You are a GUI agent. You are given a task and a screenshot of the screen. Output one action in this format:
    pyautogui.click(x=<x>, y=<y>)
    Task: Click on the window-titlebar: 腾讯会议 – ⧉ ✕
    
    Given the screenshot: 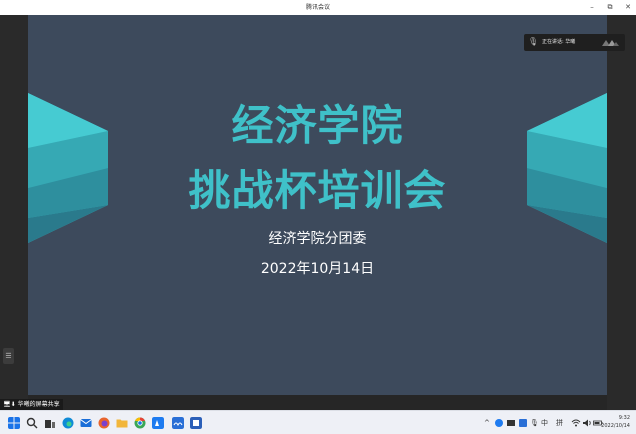 What is the action you would take?
    pyautogui.click(x=318, y=7)
    